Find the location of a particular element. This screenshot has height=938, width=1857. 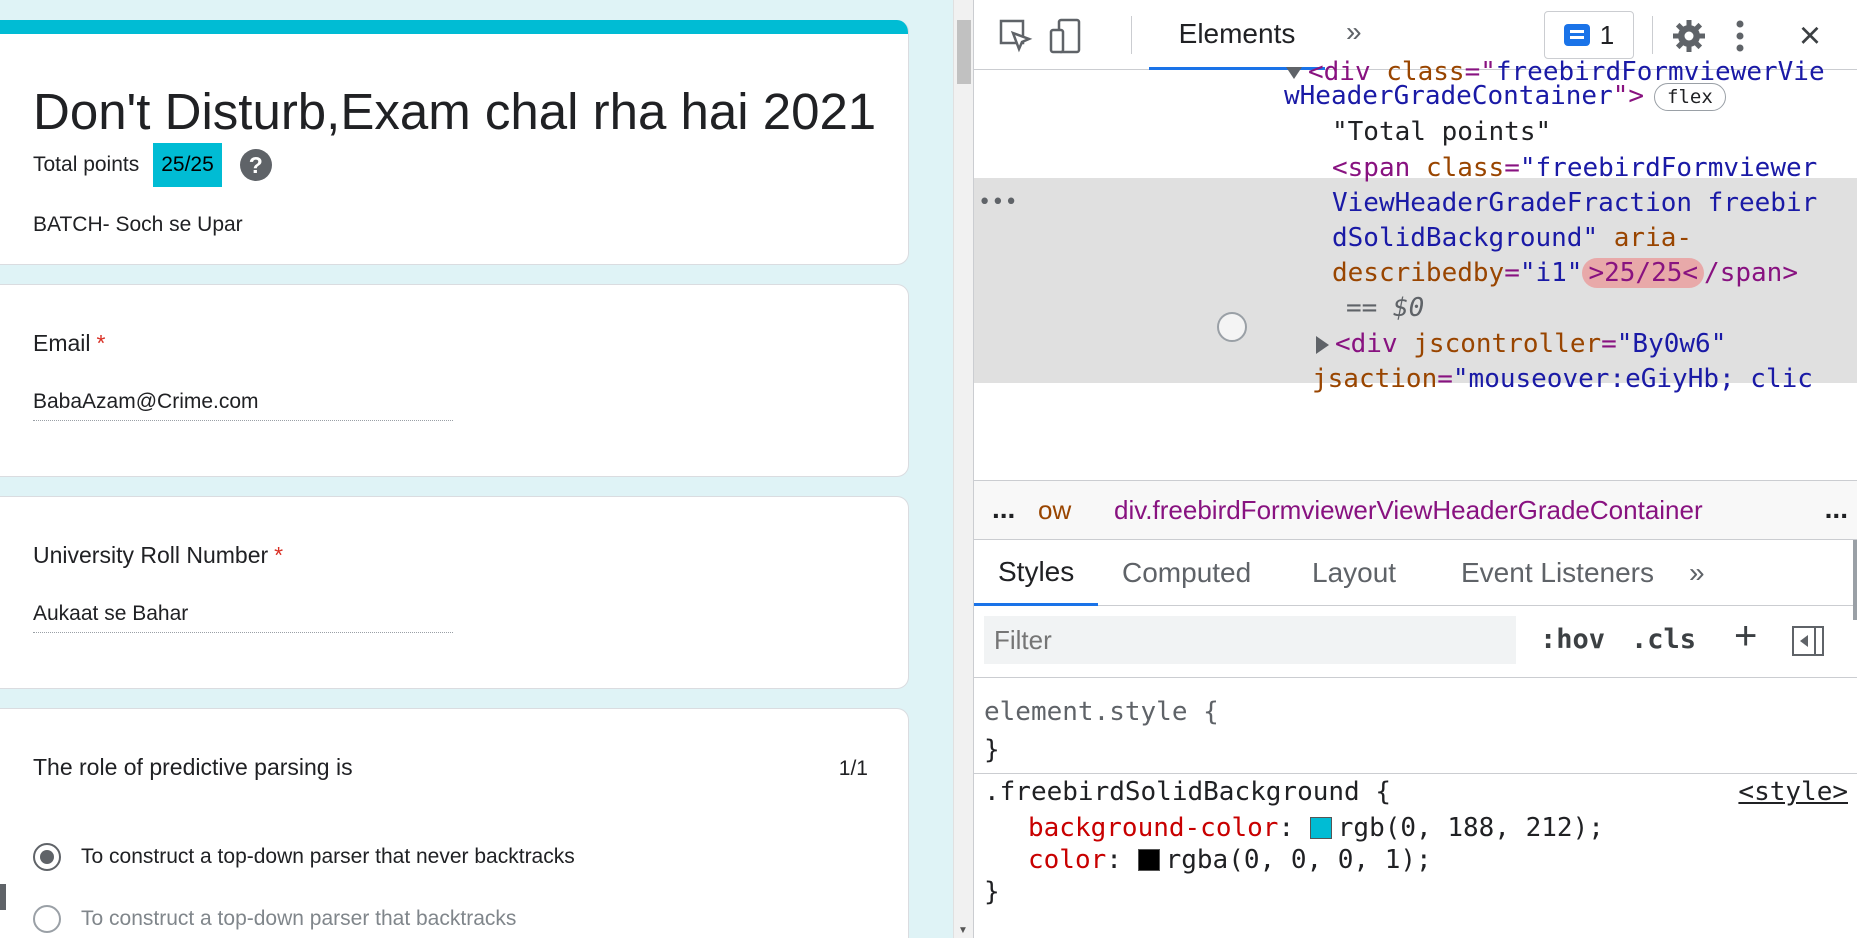

styles-filter-input is located at coordinates (1250, 640).